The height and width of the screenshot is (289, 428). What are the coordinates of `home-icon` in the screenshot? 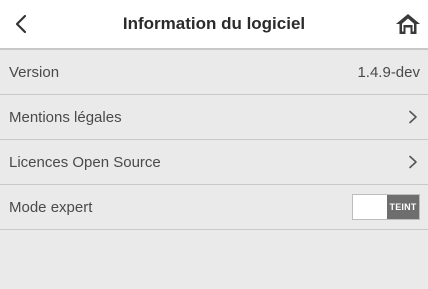 It's located at (408, 24).